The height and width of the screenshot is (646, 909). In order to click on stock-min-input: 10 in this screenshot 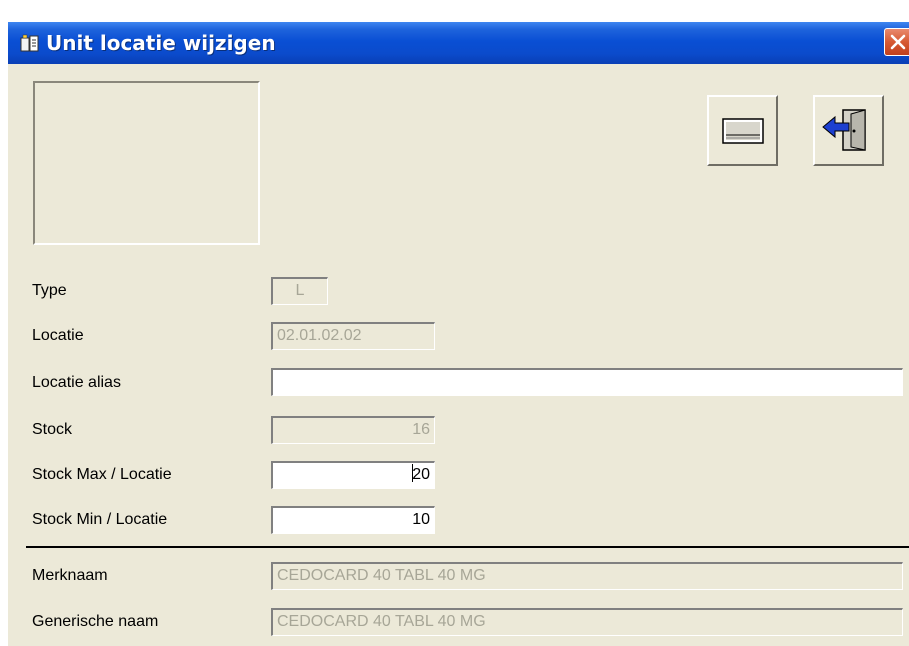, I will do `click(353, 520)`.